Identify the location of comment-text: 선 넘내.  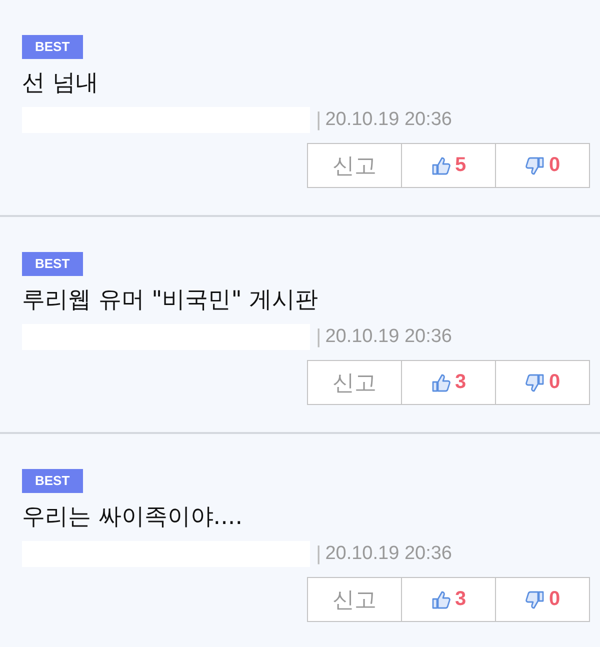
(61, 83).